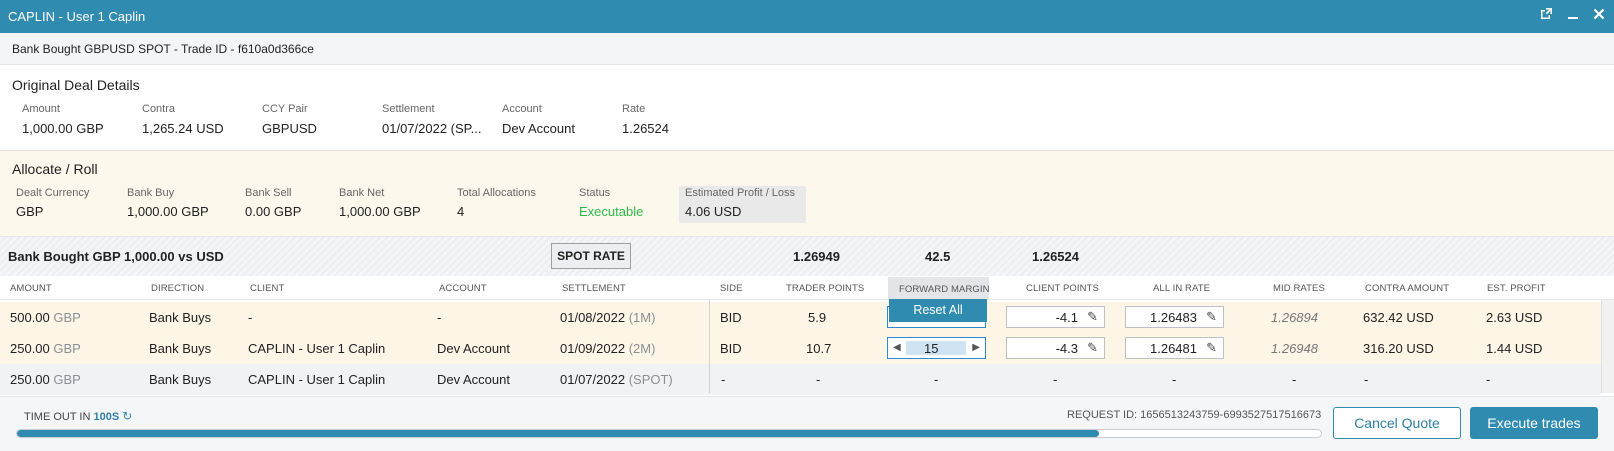 This screenshot has height=451, width=1614. Describe the element at coordinates (522, 109) in the screenshot. I see `account-label: Account` at that location.